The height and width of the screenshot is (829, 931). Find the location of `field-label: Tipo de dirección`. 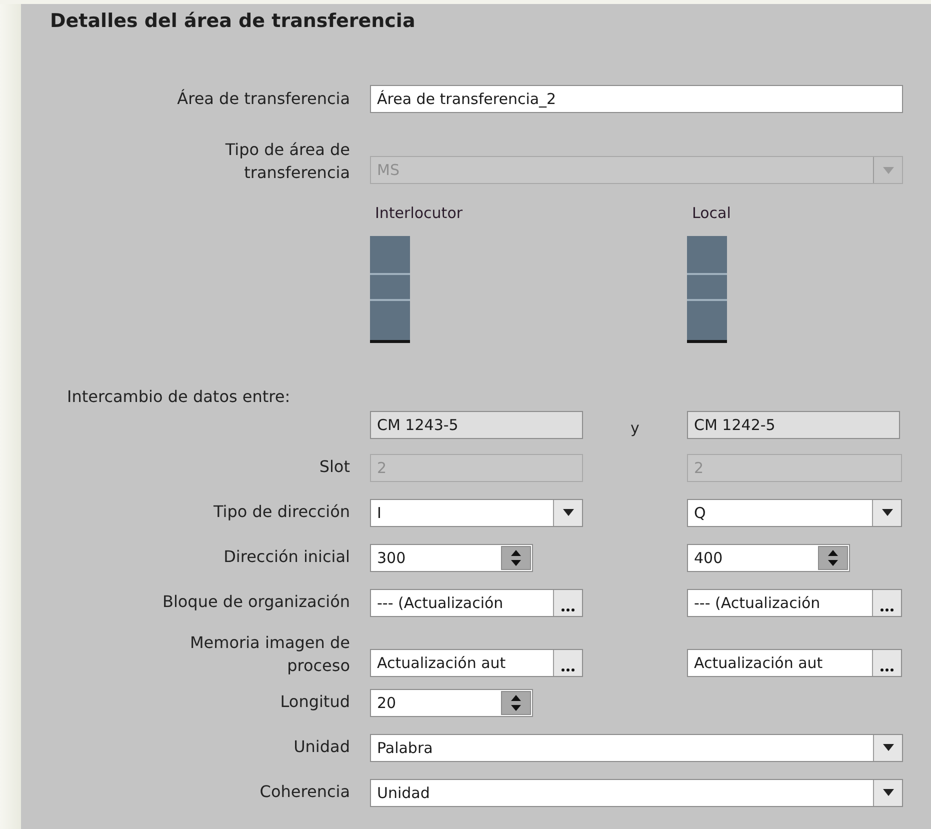

field-label: Tipo de dirección is located at coordinates (281, 512).